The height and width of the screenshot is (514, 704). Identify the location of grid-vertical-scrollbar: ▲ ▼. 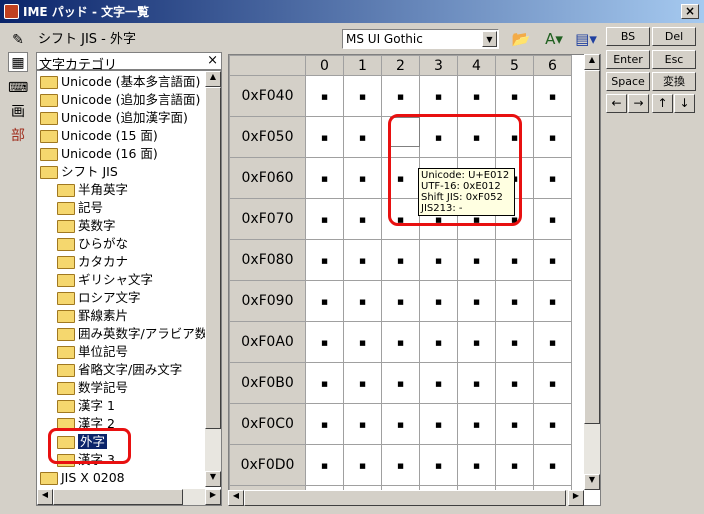
(592, 272).